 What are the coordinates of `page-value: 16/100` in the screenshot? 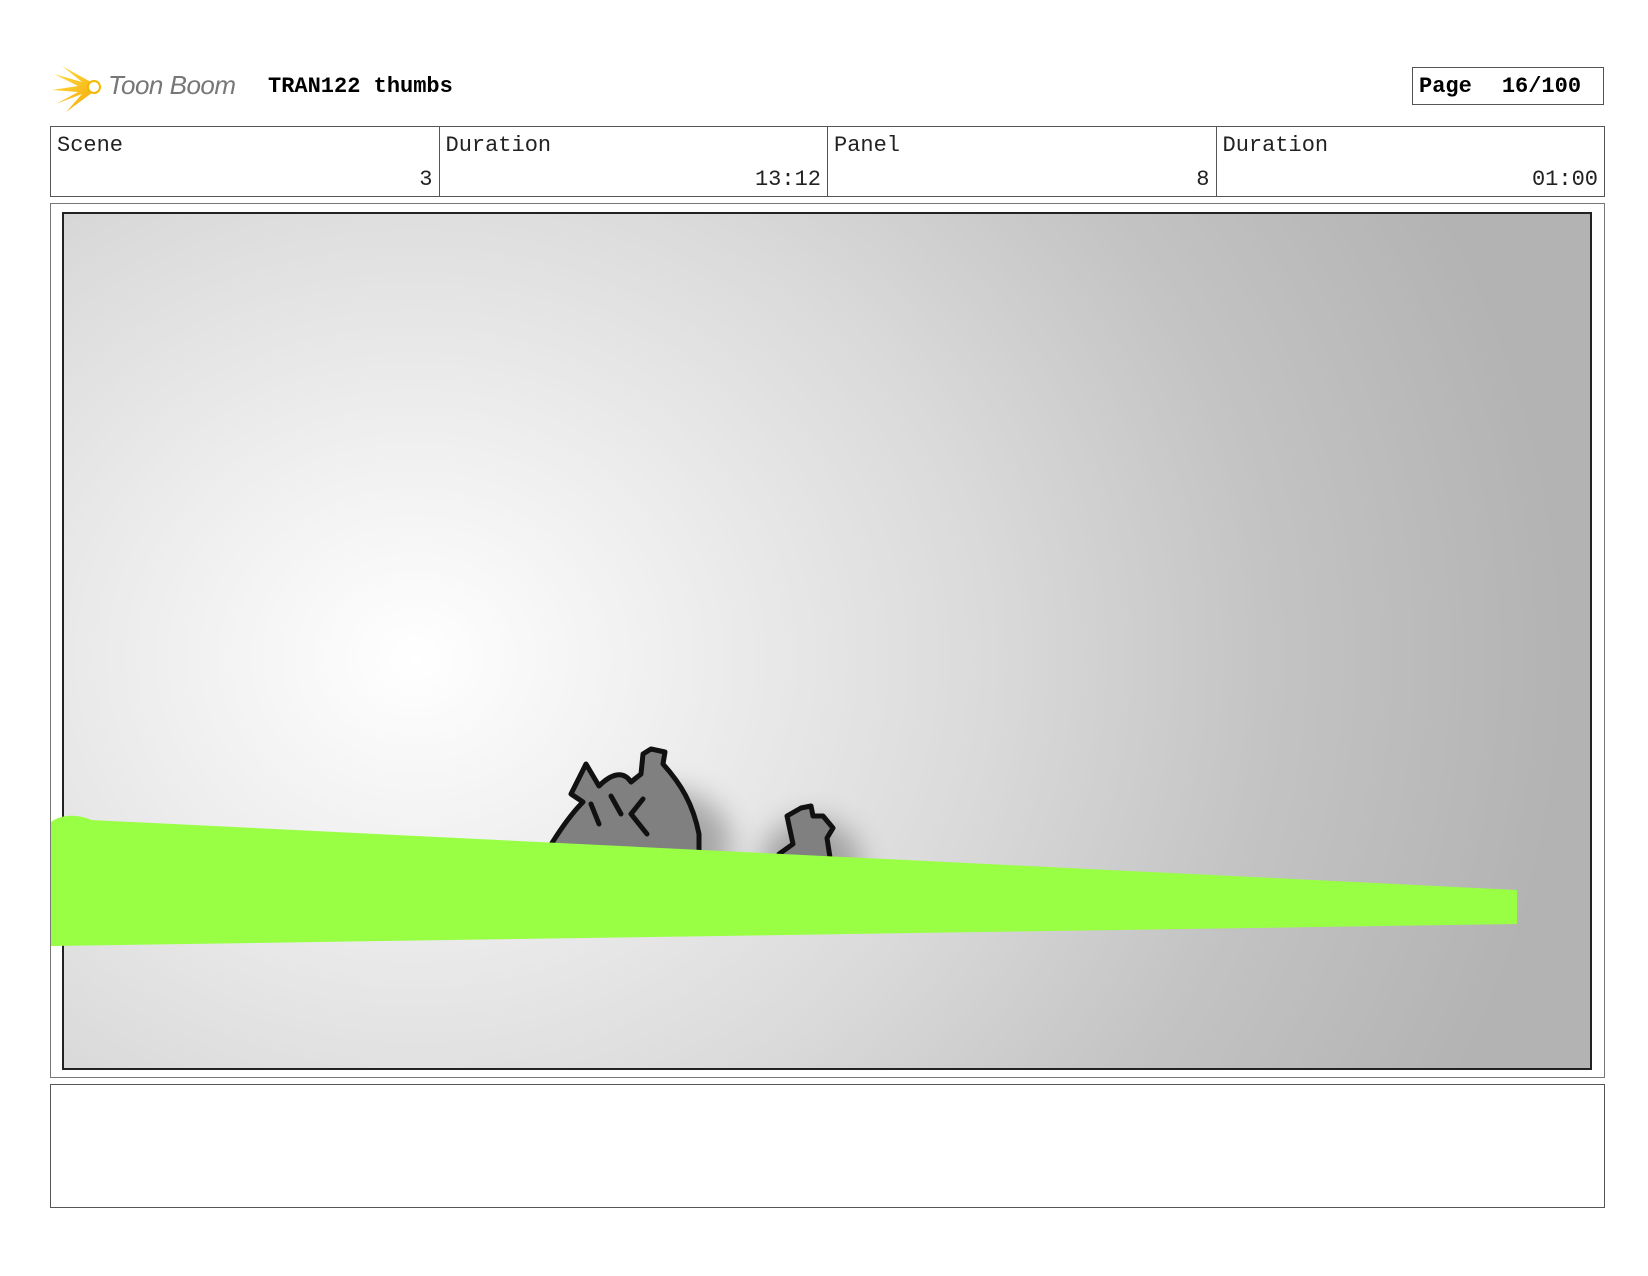 It's located at (1541, 86).